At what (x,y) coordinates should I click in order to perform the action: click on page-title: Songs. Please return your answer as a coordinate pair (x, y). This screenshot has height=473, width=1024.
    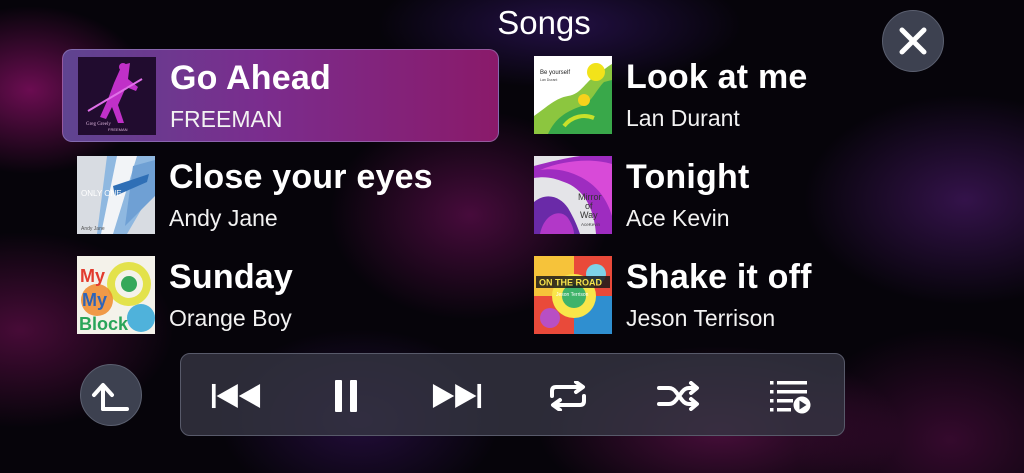
    Looking at the image, I should click on (544, 22).